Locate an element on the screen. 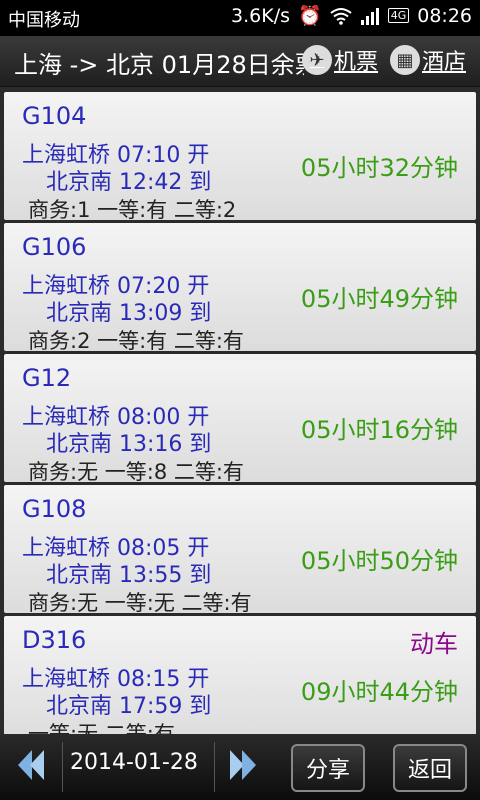 Image resolution: width=480 pixels, height=800 pixels. network-speed: 3.6K/s is located at coordinates (261, 15).